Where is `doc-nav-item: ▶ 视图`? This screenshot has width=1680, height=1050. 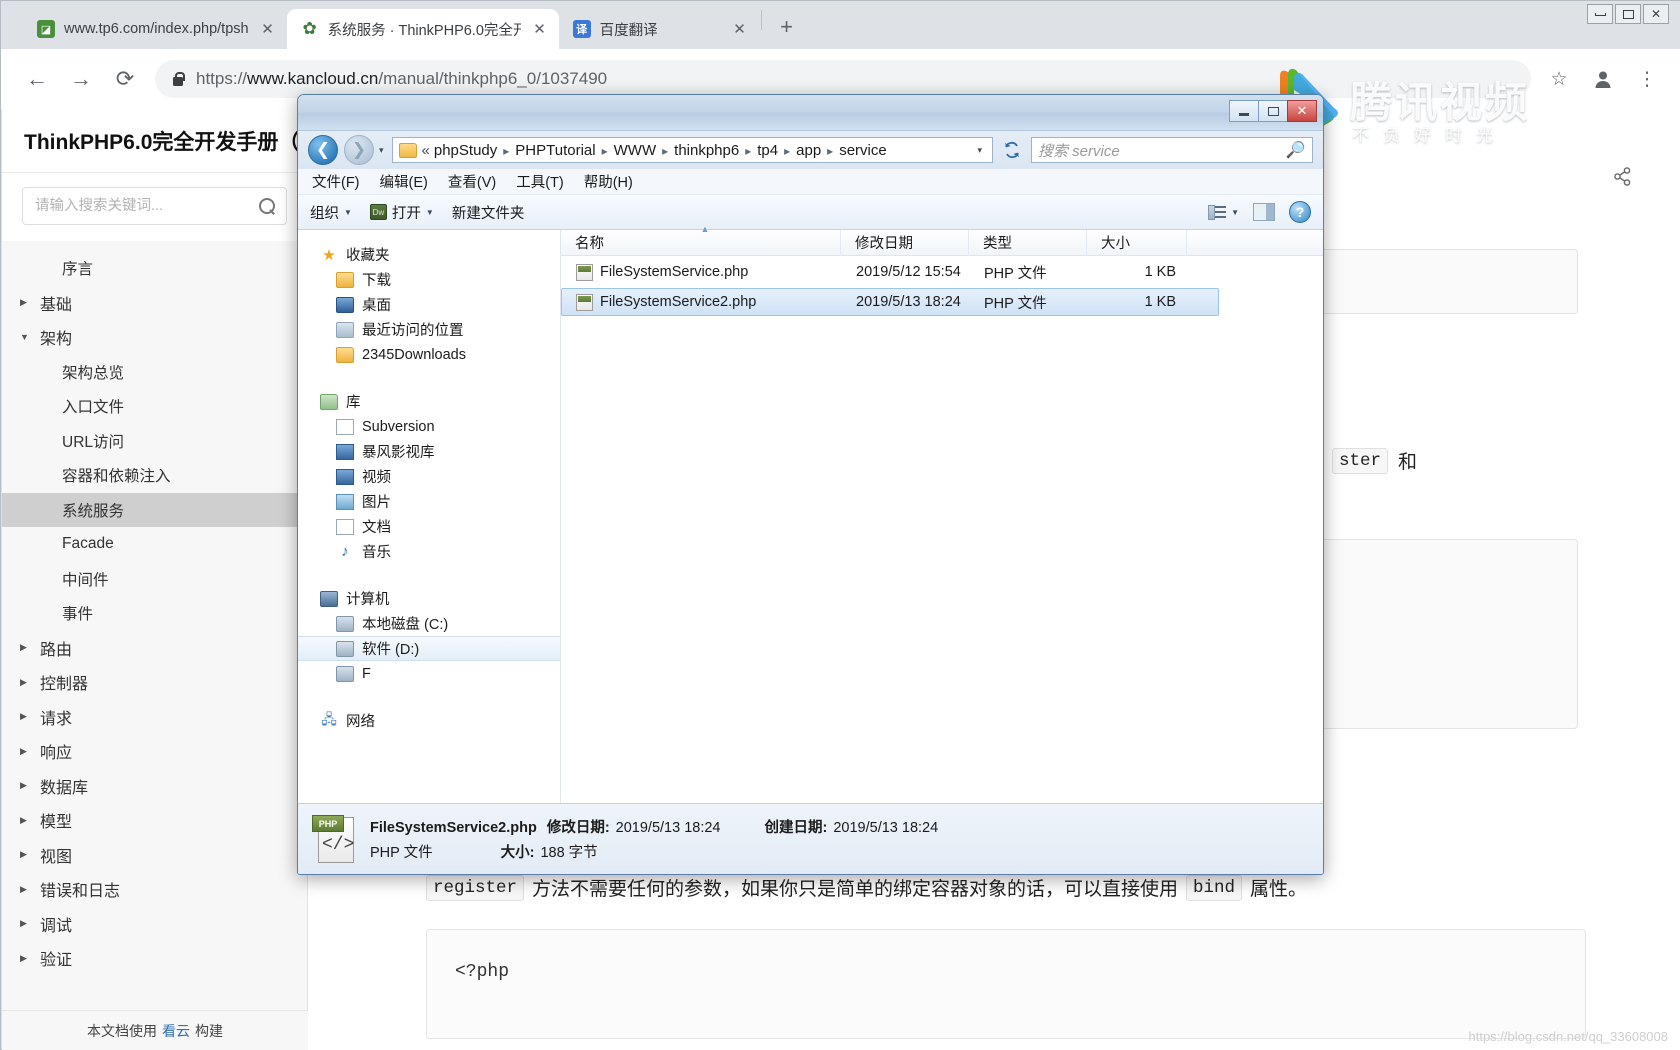
doc-nav-item: ▶ 视图 is located at coordinates (154, 855).